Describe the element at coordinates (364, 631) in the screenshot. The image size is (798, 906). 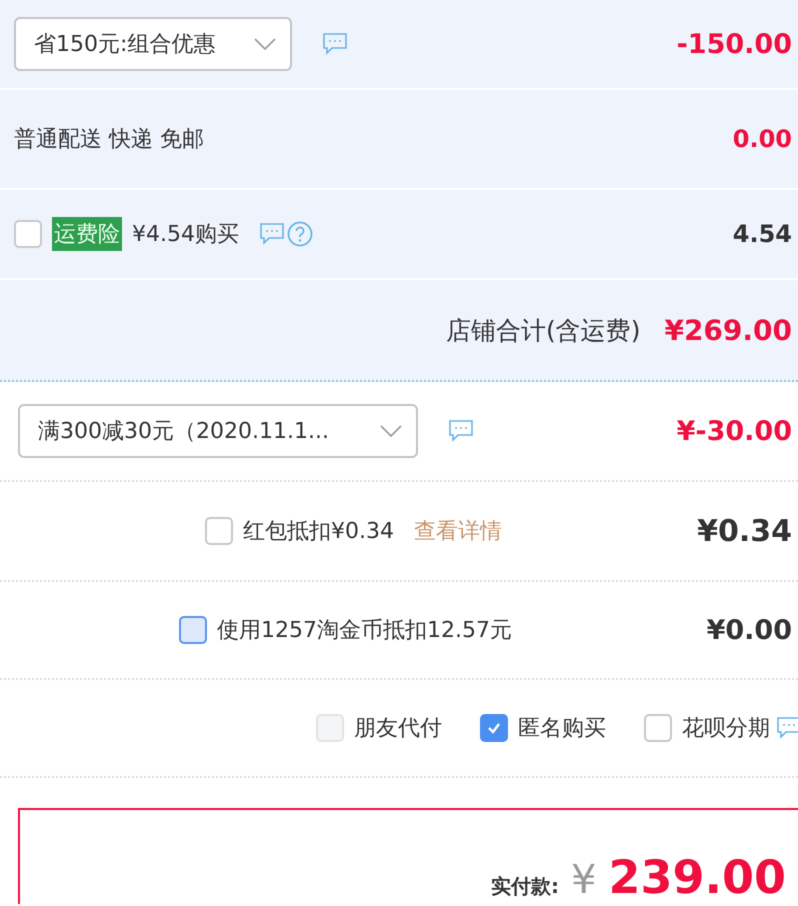
I see `coins-label: 使用1257淘金币抵扣12.57元` at that location.